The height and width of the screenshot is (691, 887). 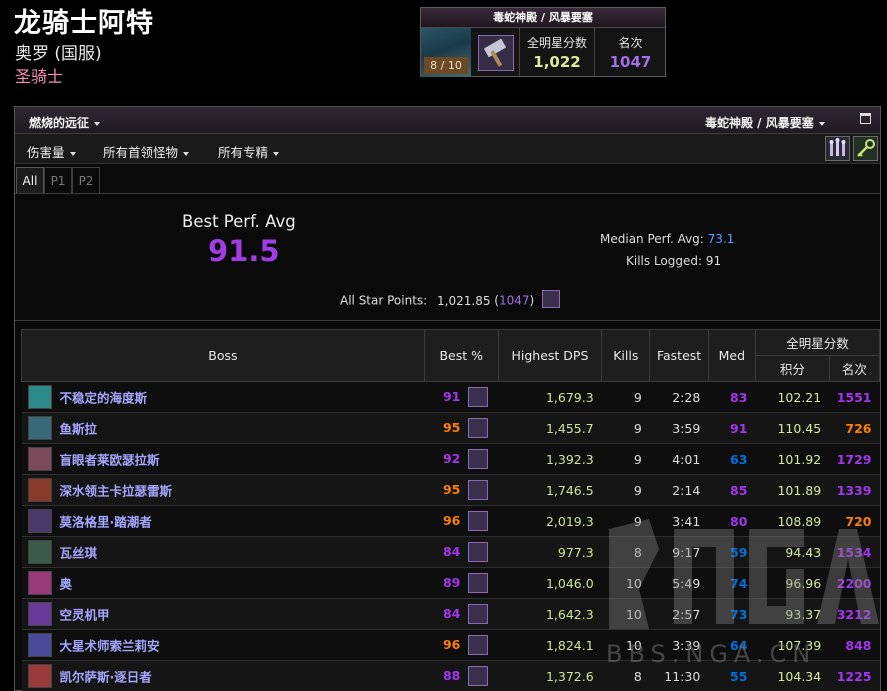 What do you see at coordinates (450, 583) in the screenshot?
I see `table-row: 奥 89 1,046.0 10 5:49 74 96.96 2200` at bounding box center [450, 583].